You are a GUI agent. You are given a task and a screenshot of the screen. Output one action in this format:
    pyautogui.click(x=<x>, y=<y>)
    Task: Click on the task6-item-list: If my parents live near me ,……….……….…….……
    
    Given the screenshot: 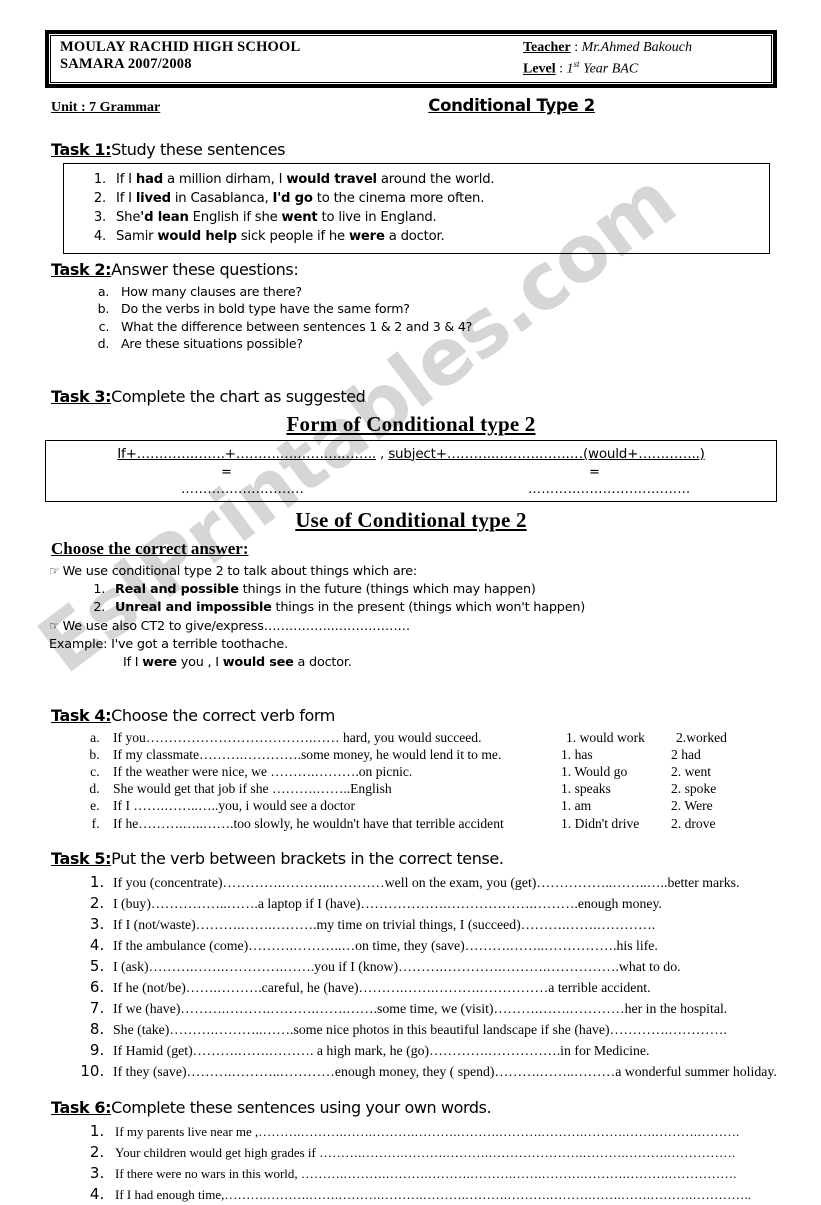 What is the action you would take?
    pyautogui.click(x=421, y=1163)
    